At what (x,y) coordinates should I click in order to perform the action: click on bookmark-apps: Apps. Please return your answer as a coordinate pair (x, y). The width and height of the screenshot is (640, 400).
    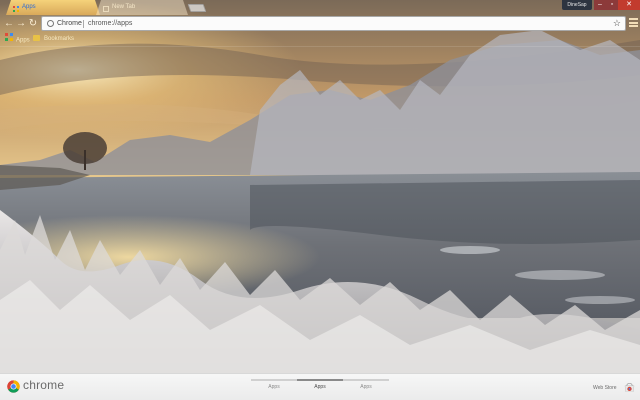
    Looking at the image, I should click on (17, 39).